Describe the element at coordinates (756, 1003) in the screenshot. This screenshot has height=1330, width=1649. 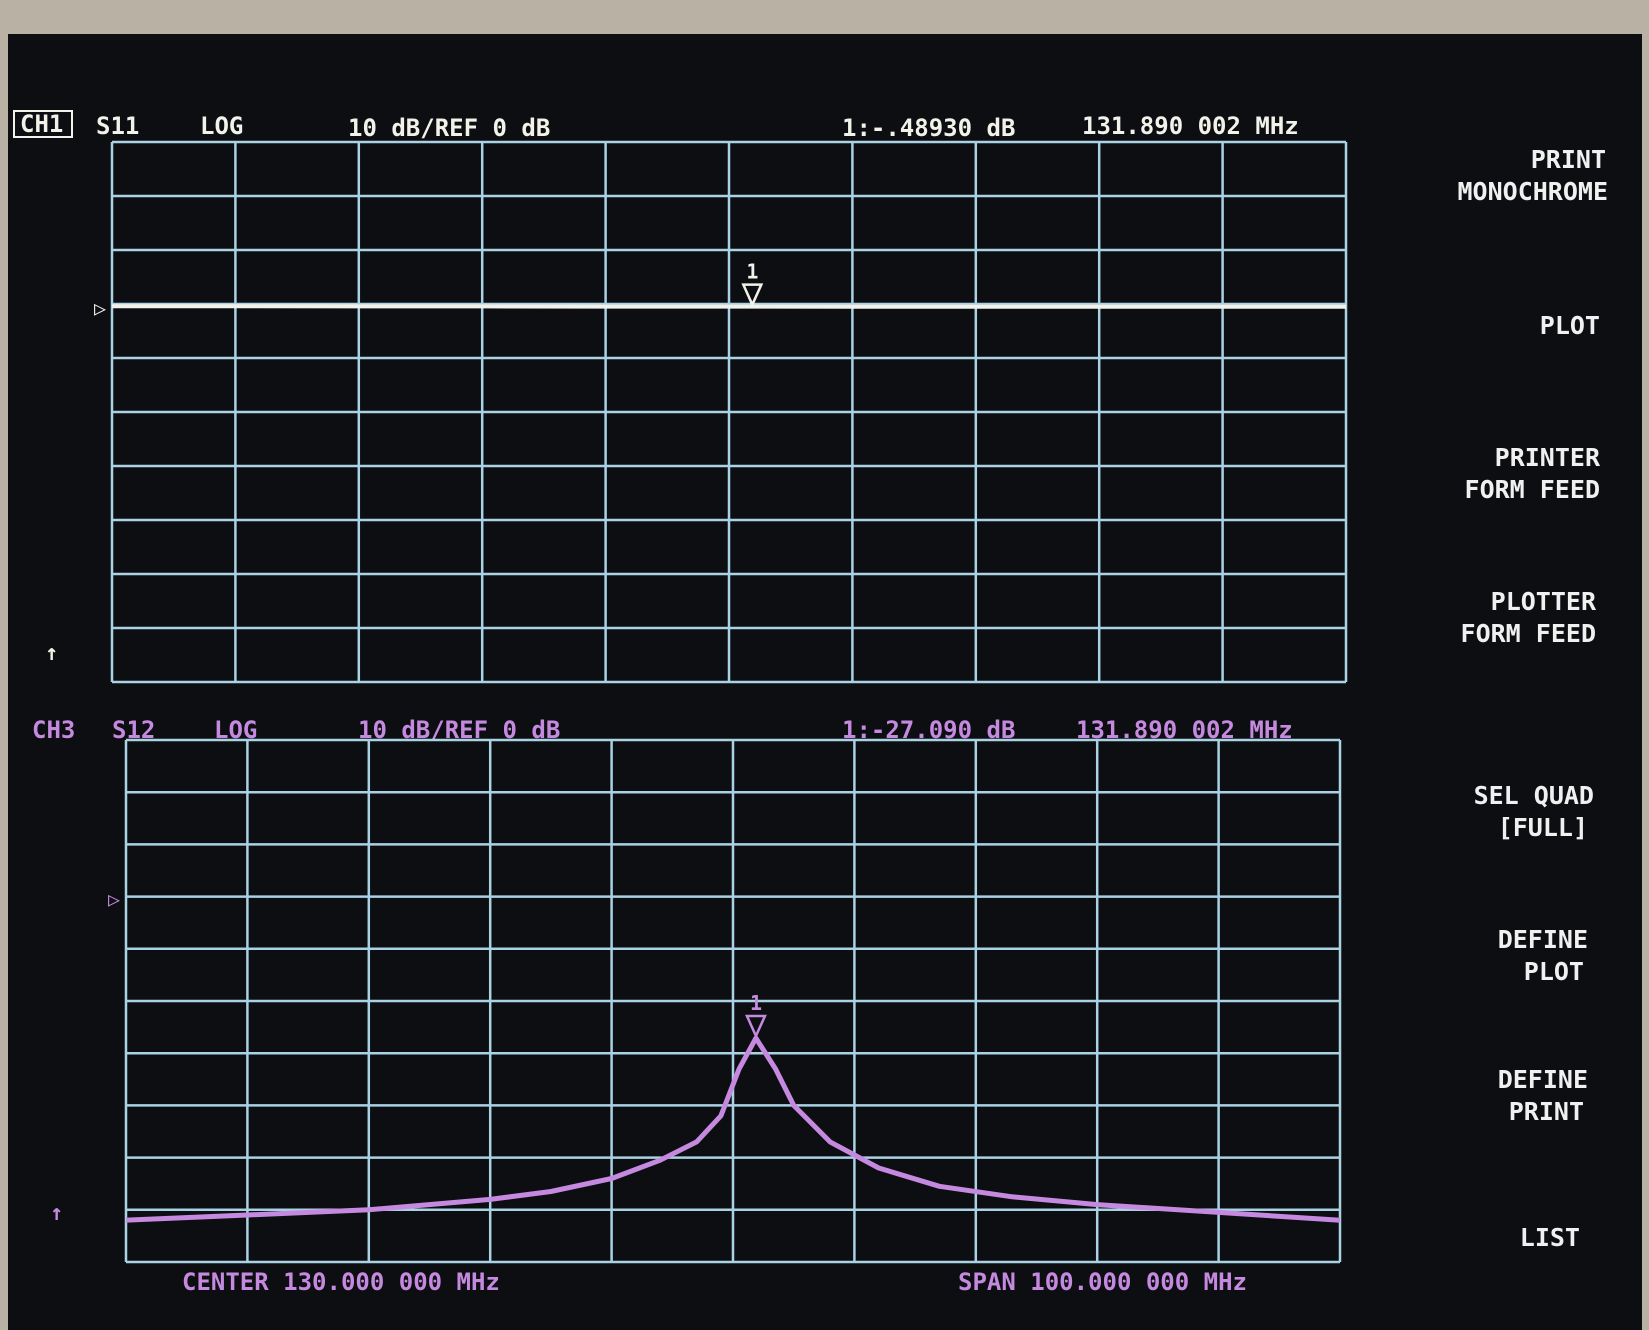
I see `ch3-marker-label: 1` at that location.